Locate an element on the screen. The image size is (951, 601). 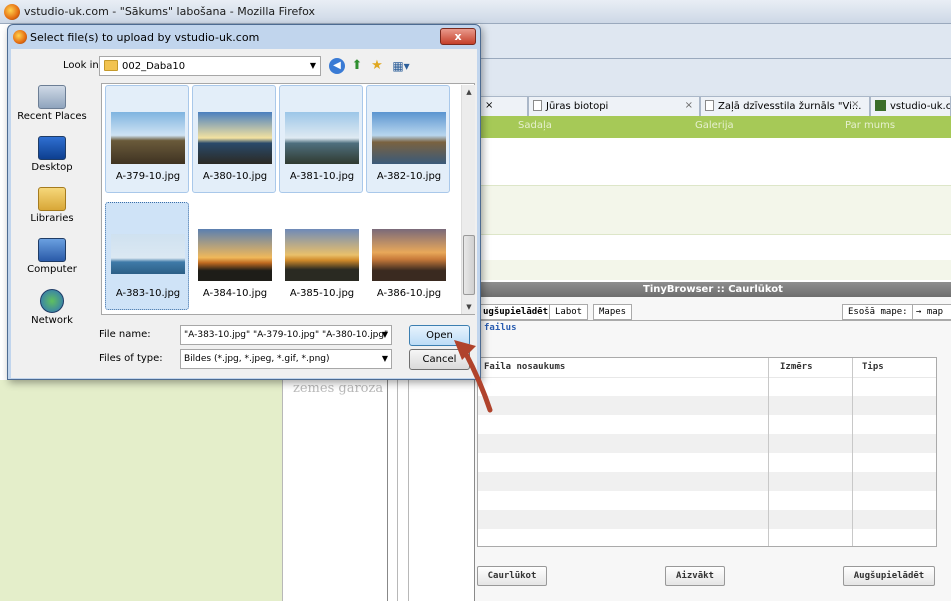
file-name: A-383-10.jpg is located at coordinates (148, 293).